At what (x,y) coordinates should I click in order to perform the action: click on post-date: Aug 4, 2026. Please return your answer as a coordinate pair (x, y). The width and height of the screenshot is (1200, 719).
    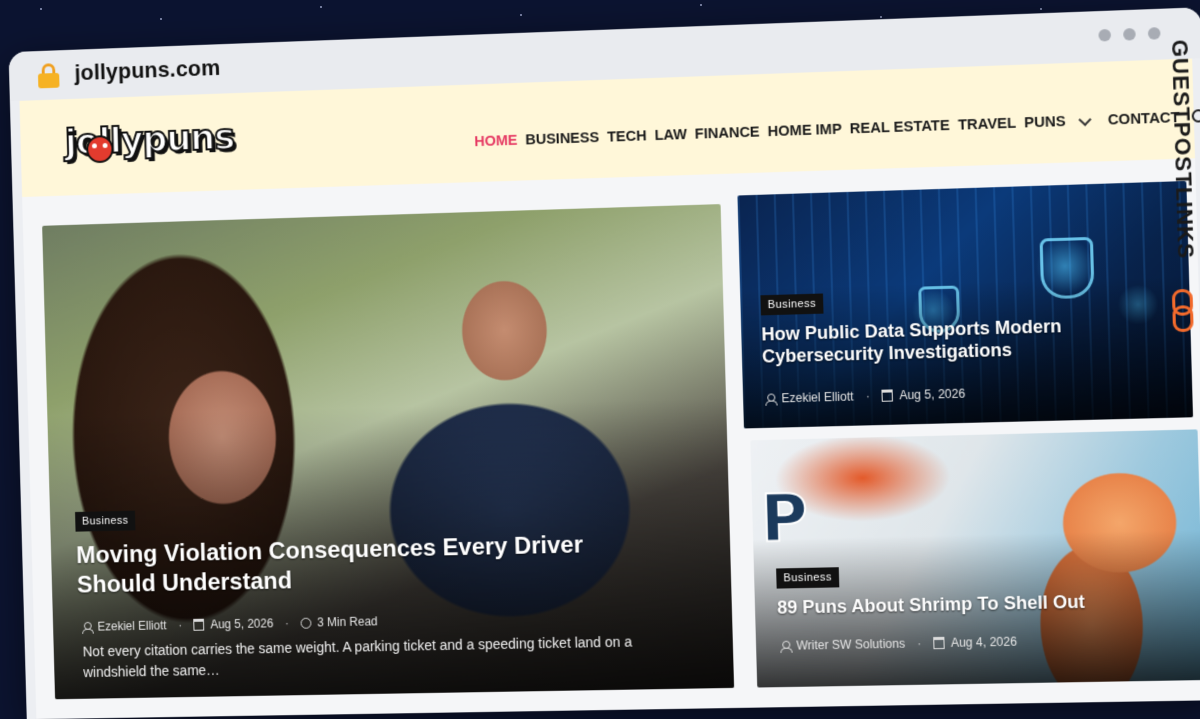
    Looking at the image, I should click on (984, 642).